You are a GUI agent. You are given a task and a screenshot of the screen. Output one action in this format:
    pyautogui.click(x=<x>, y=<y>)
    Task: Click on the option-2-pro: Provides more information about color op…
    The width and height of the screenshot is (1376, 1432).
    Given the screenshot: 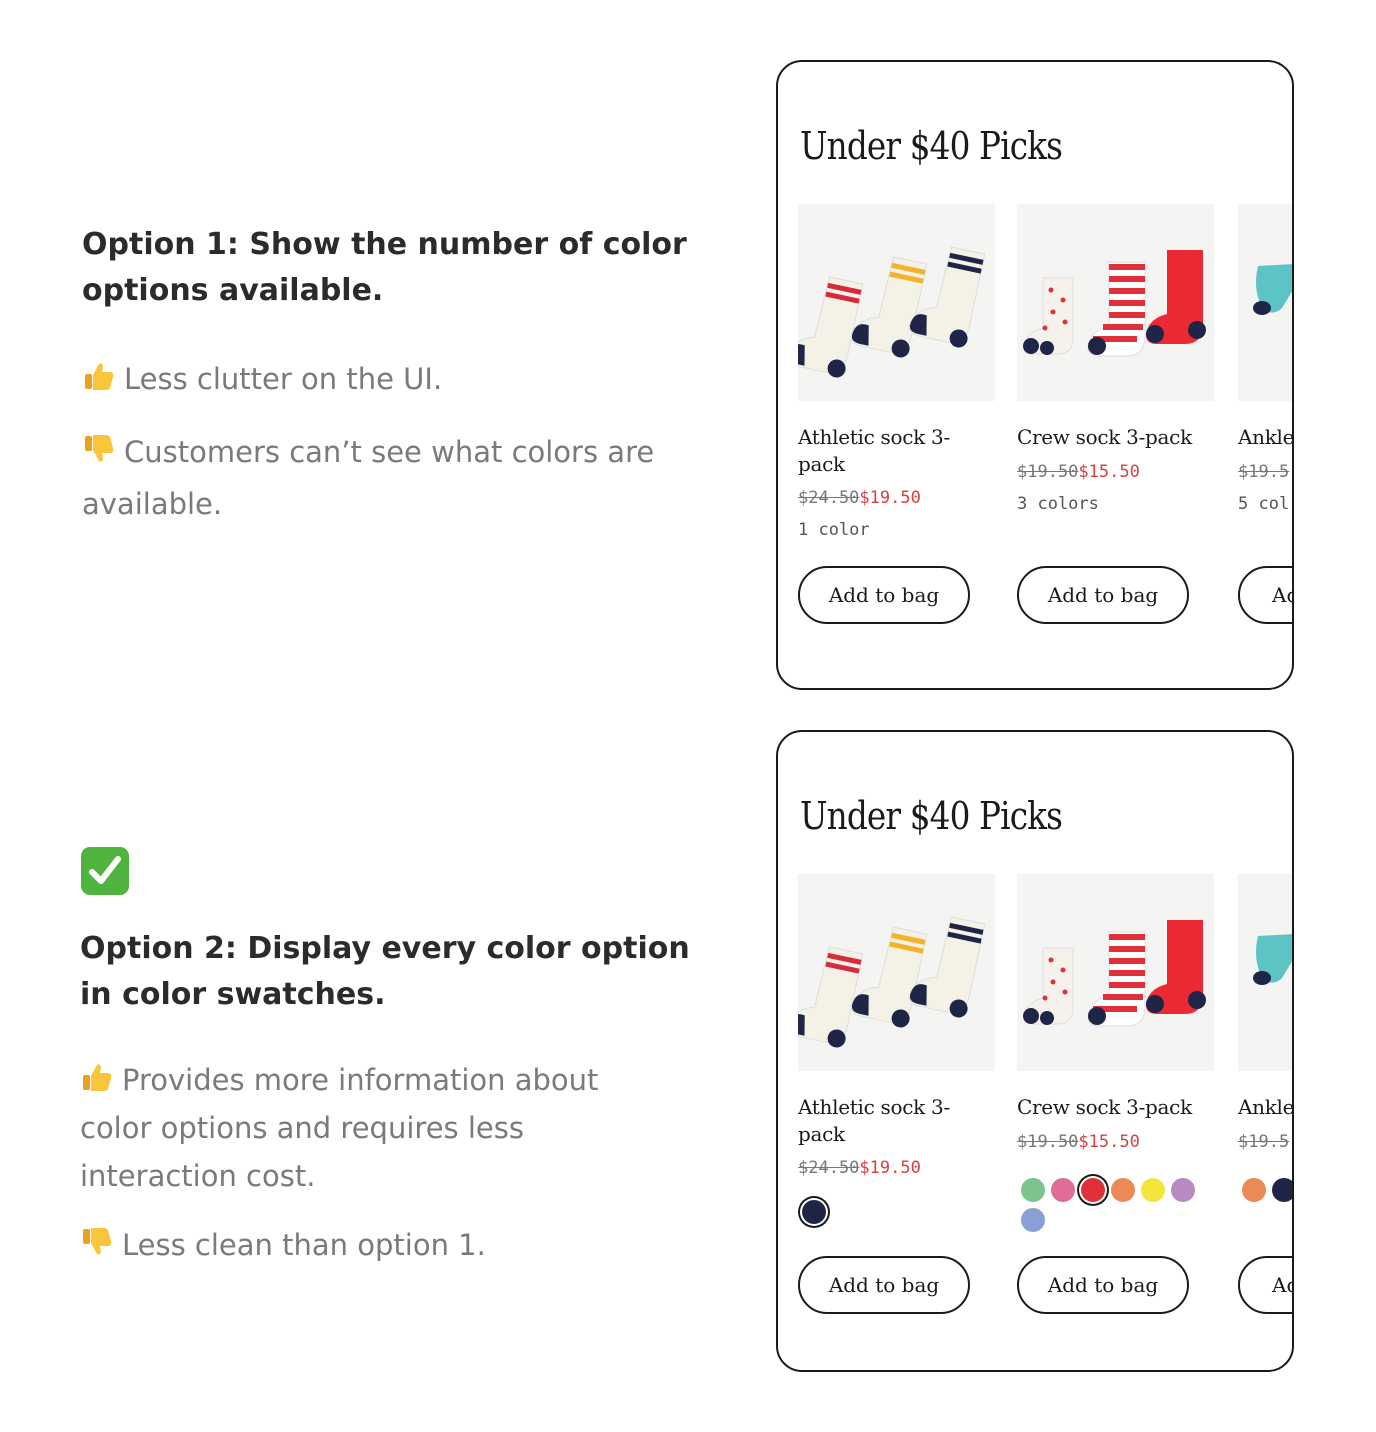 What is the action you would take?
    pyautogui.click(x=360, y=1128)
    